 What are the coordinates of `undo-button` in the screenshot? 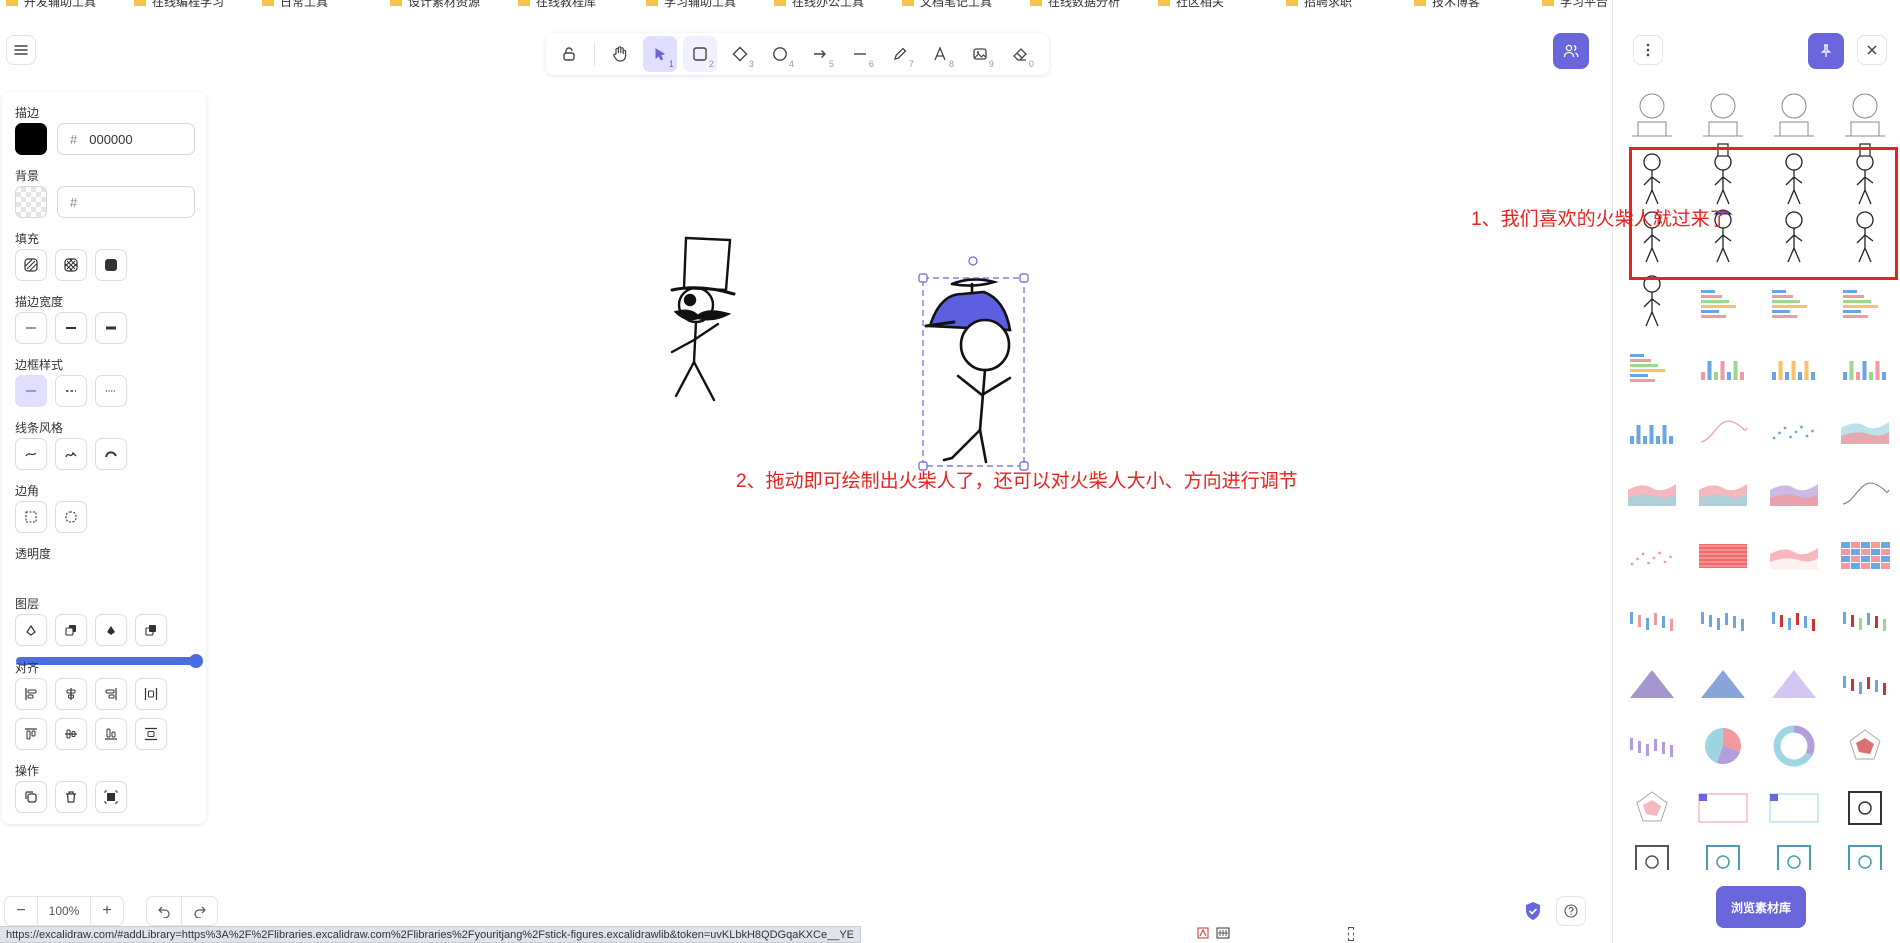 It's located at (164, 911).